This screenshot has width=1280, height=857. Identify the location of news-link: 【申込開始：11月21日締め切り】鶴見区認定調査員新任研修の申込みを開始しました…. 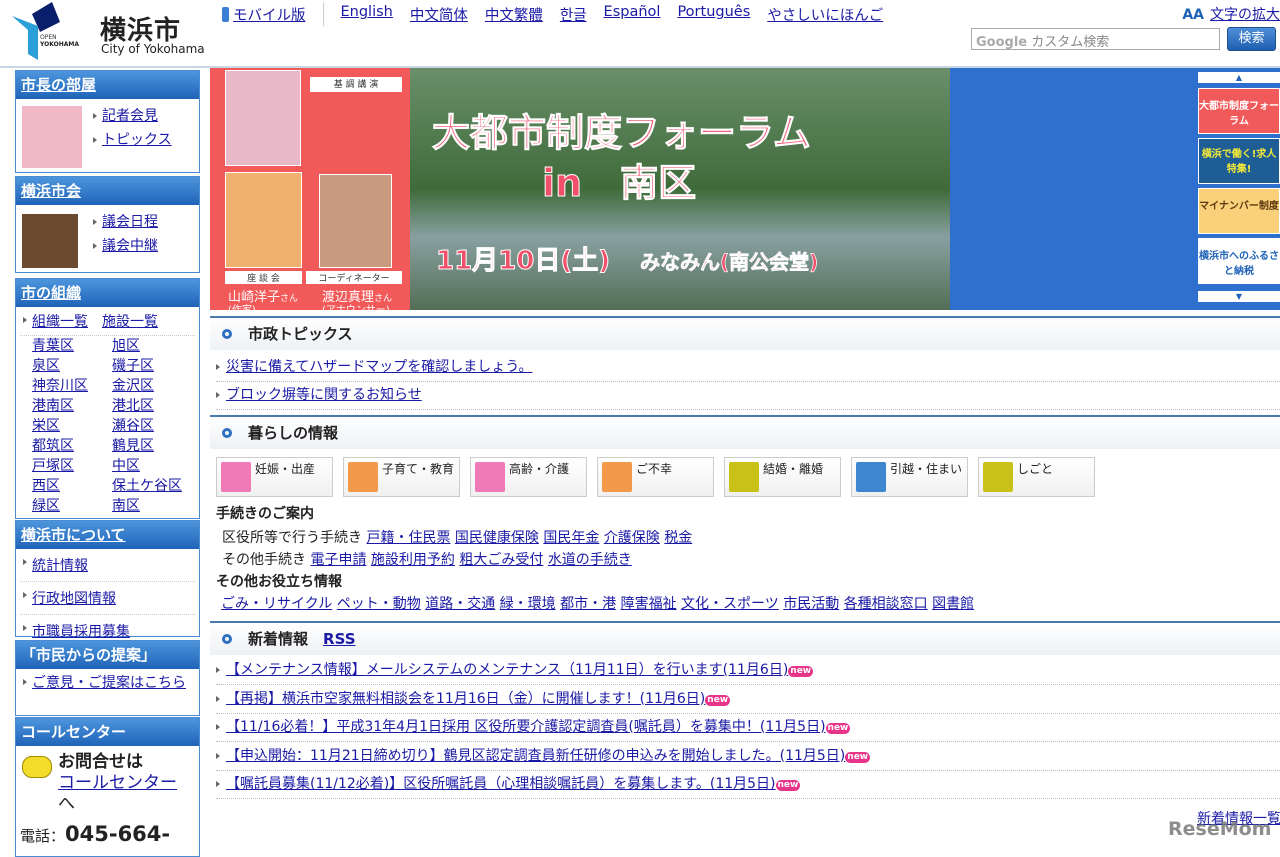
(535, 756).